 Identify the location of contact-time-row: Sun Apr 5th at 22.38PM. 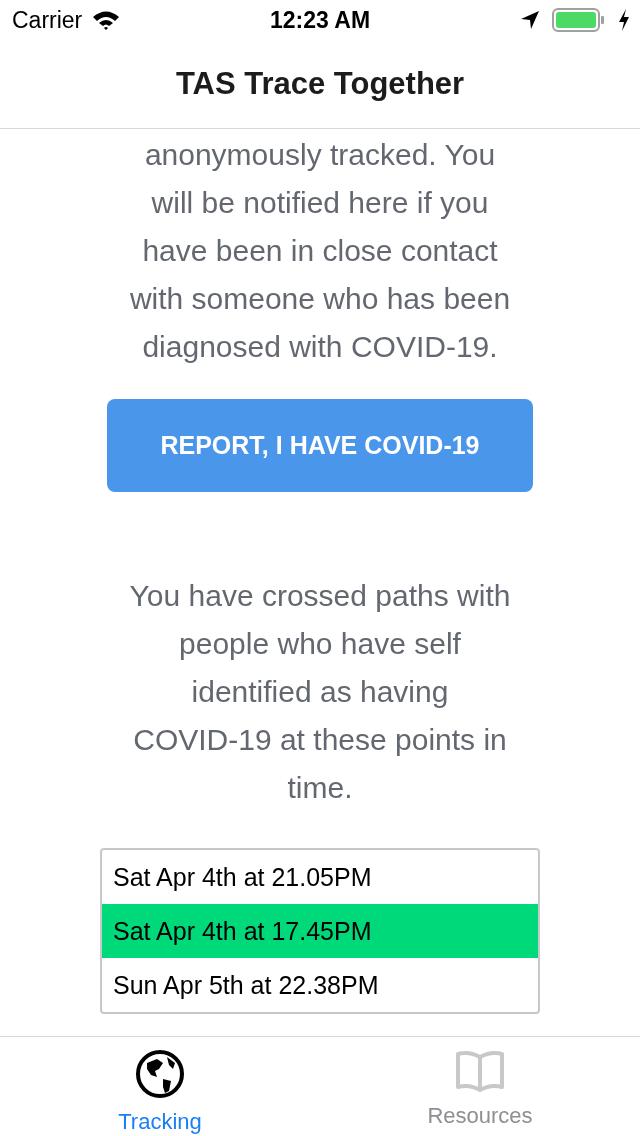
(320, 985).